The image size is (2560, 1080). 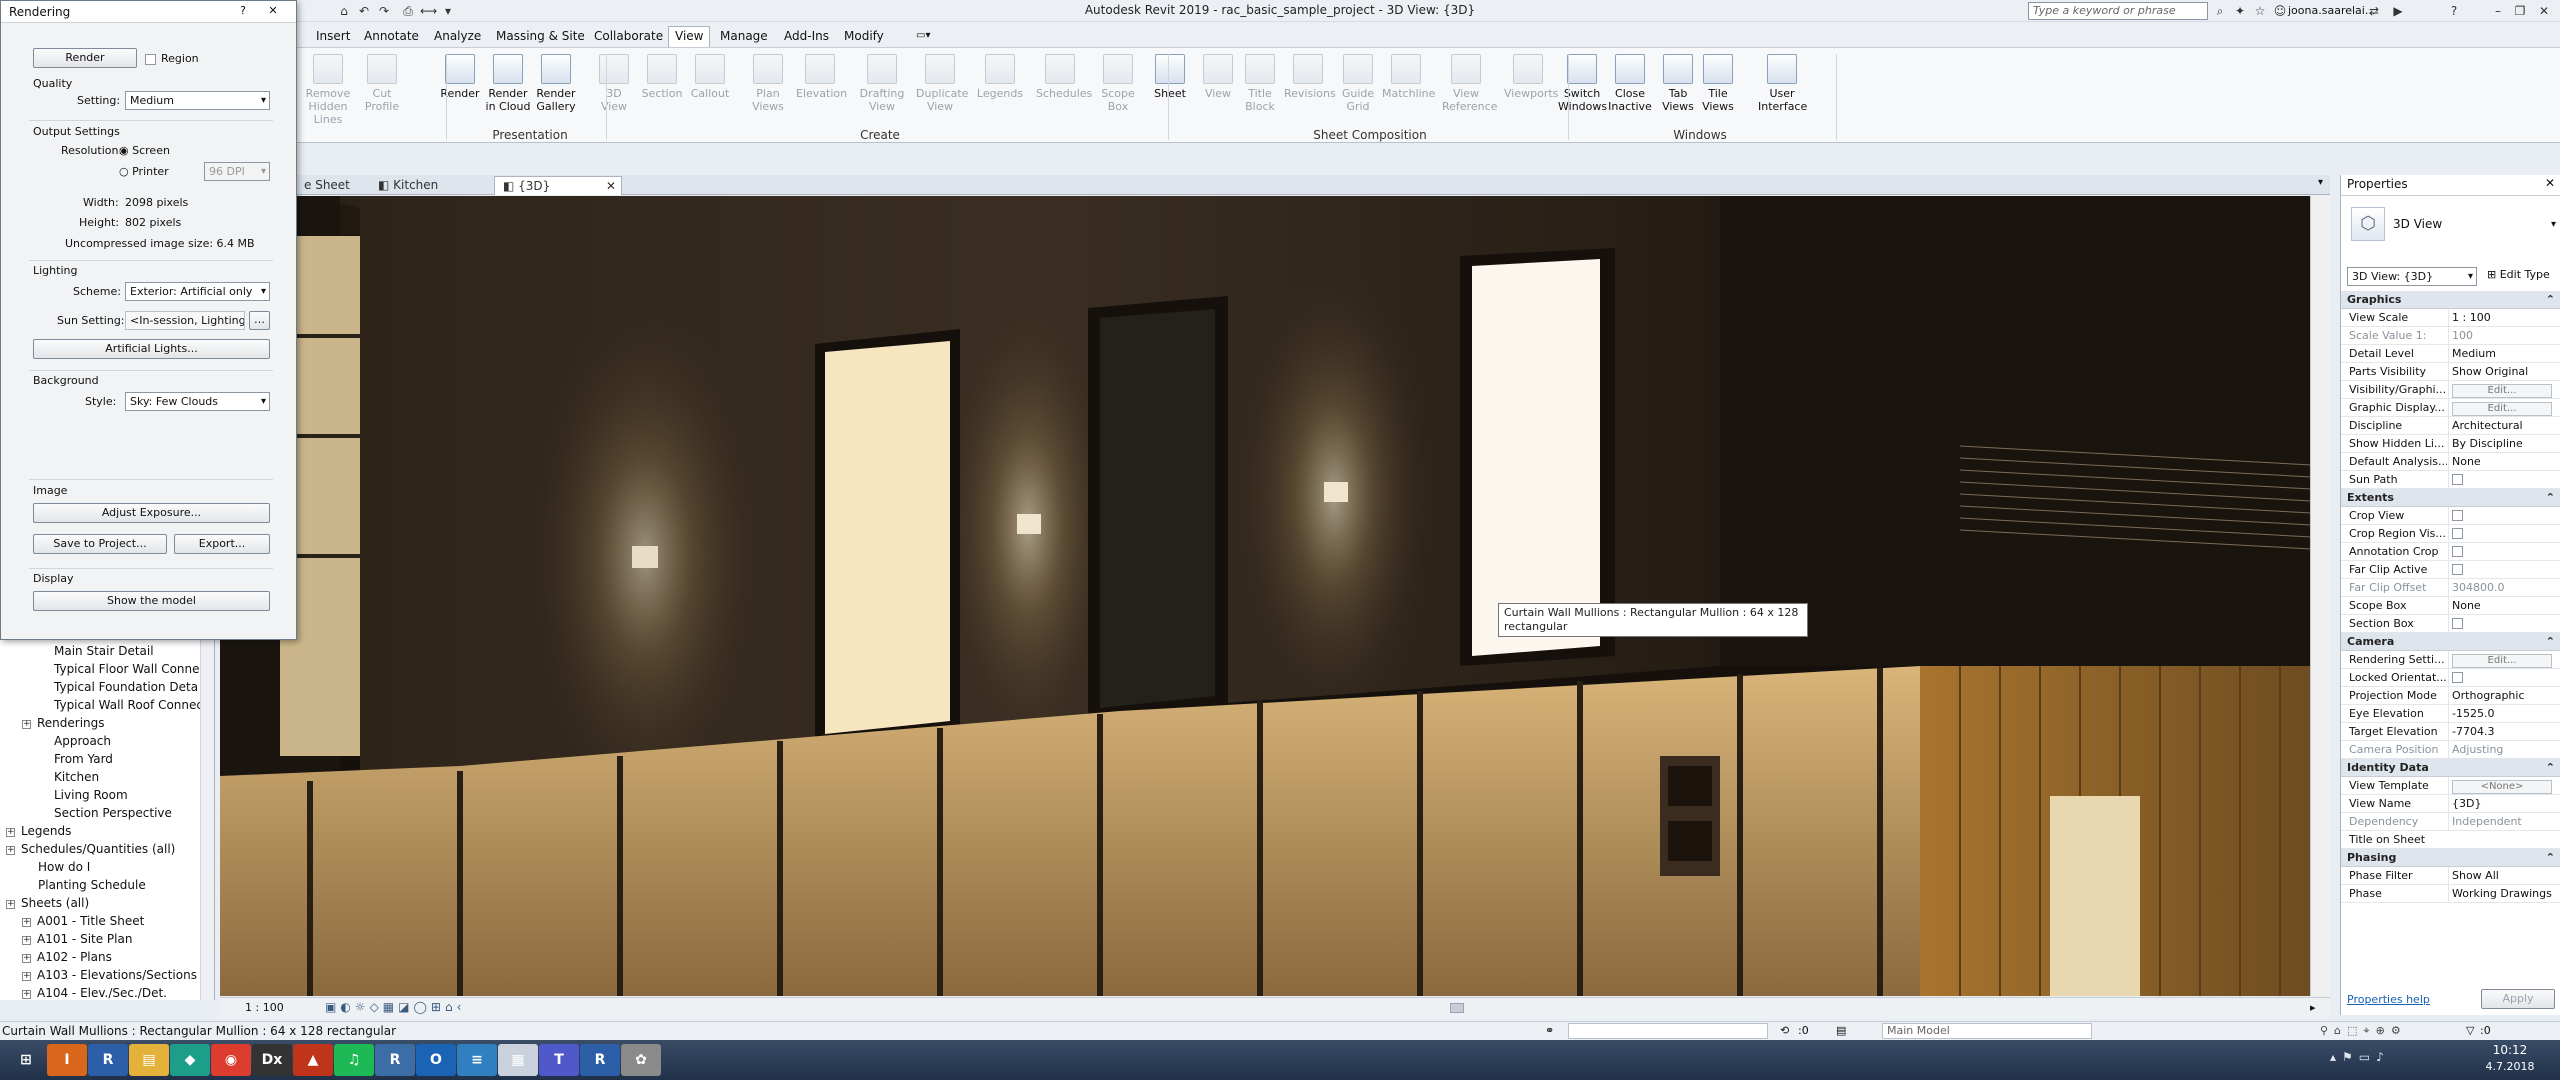 I want to click on viewports-button: Viewports, so click(x=1531, y=77).